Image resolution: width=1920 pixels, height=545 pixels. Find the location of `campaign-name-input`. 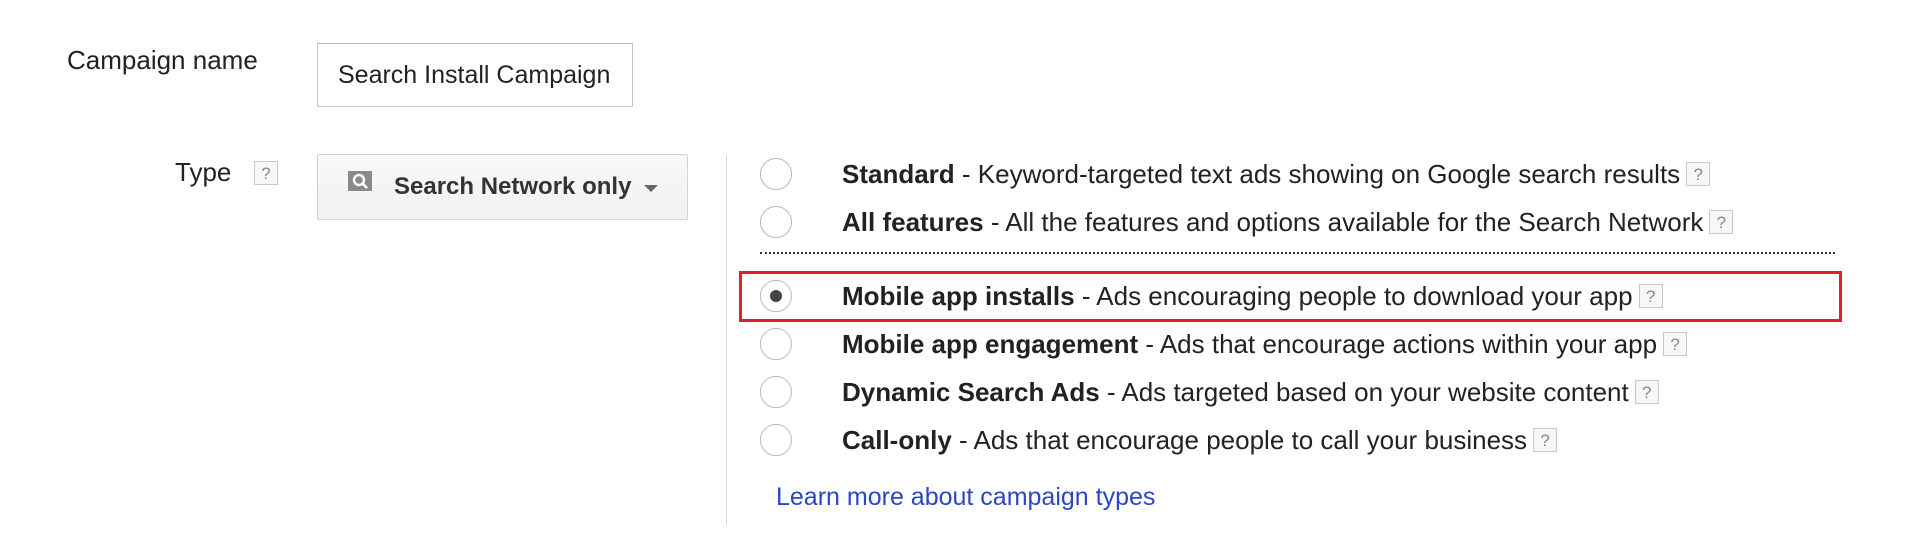

campaign-name-input is located at coordinates (475, 75).